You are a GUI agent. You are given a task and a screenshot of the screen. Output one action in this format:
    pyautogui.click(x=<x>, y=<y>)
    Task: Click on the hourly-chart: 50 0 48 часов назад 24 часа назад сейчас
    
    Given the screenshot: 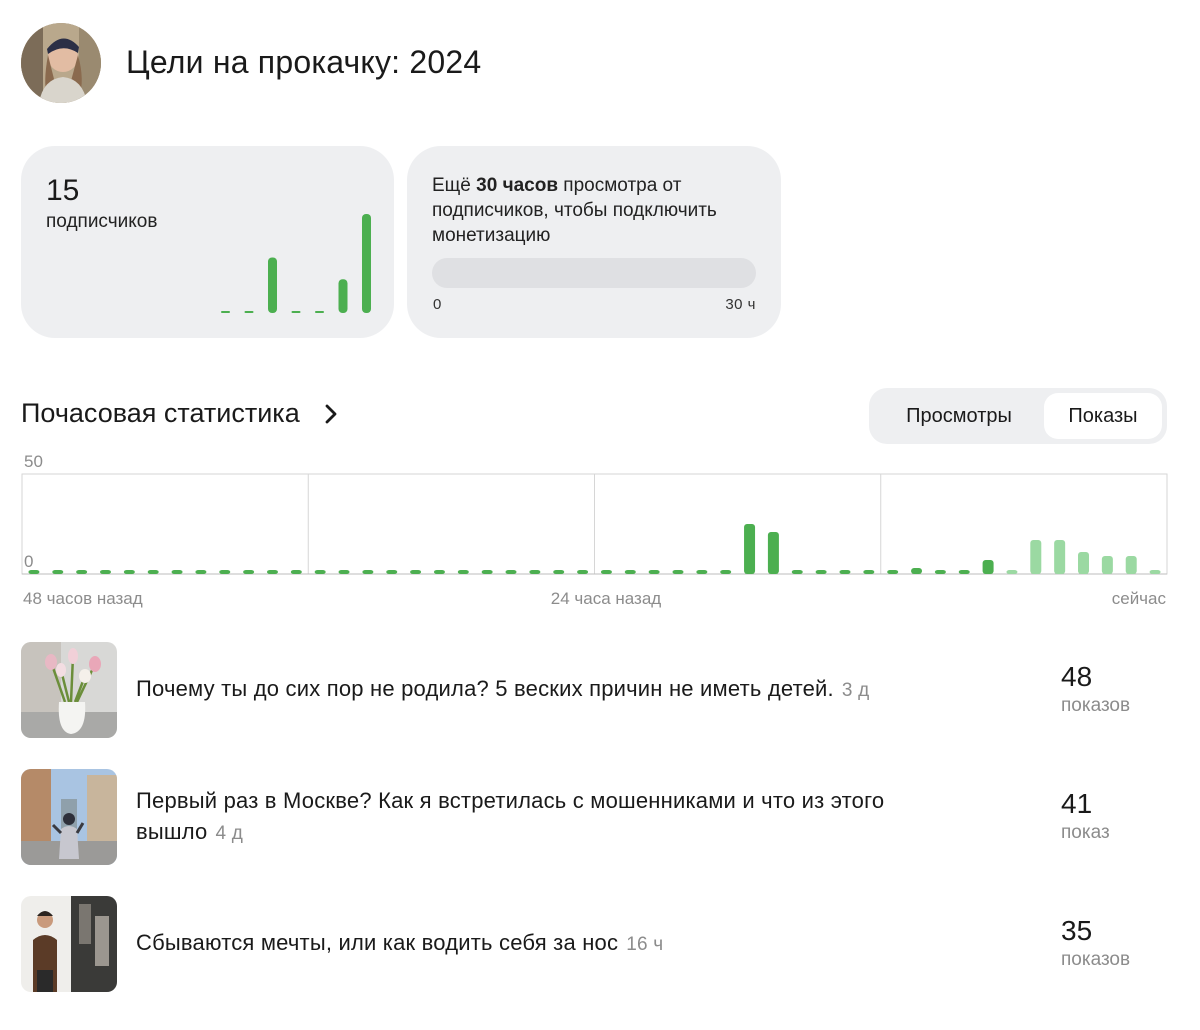 What is the action you would take?
    pyautogui.click(x=594, y=530)
    